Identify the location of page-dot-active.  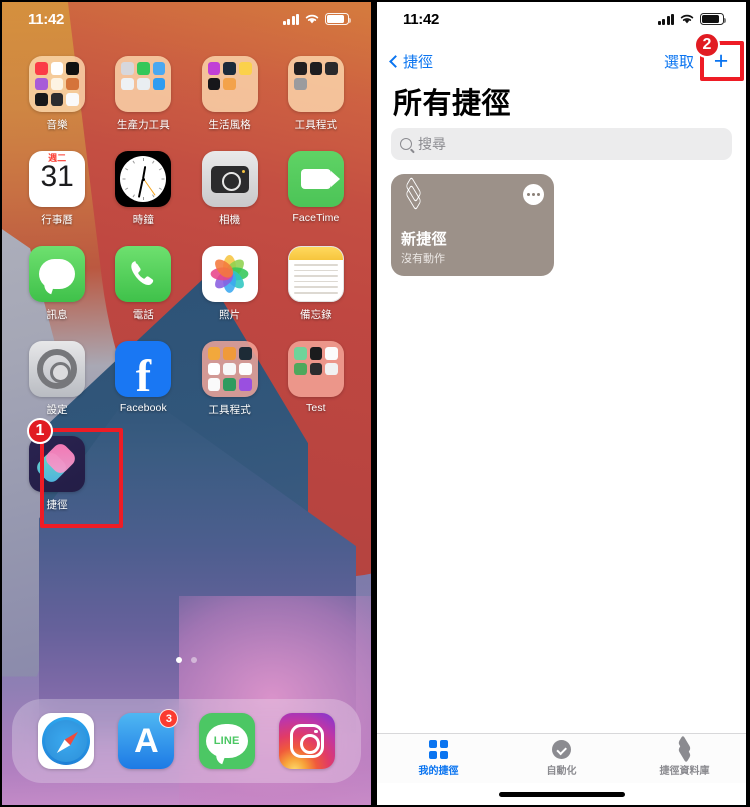
(179, 660).